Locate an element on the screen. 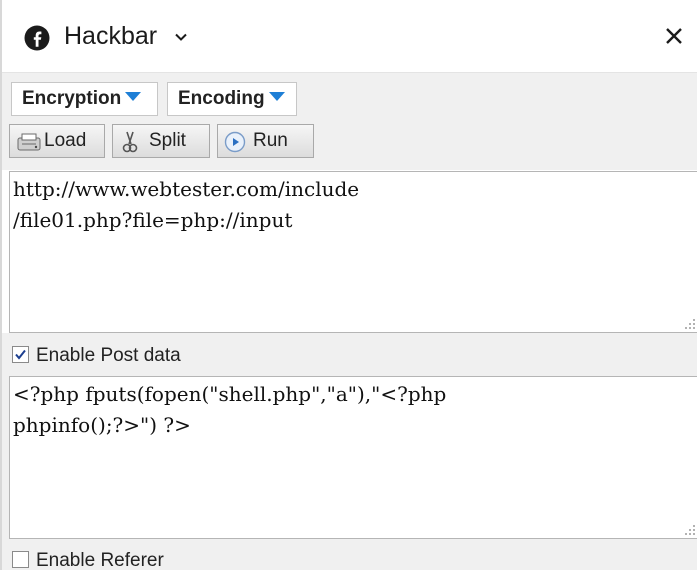 Image resolution: width=697 pixels, height=570 pixels. load-button-label: Load is located at coordinates (65, 140).